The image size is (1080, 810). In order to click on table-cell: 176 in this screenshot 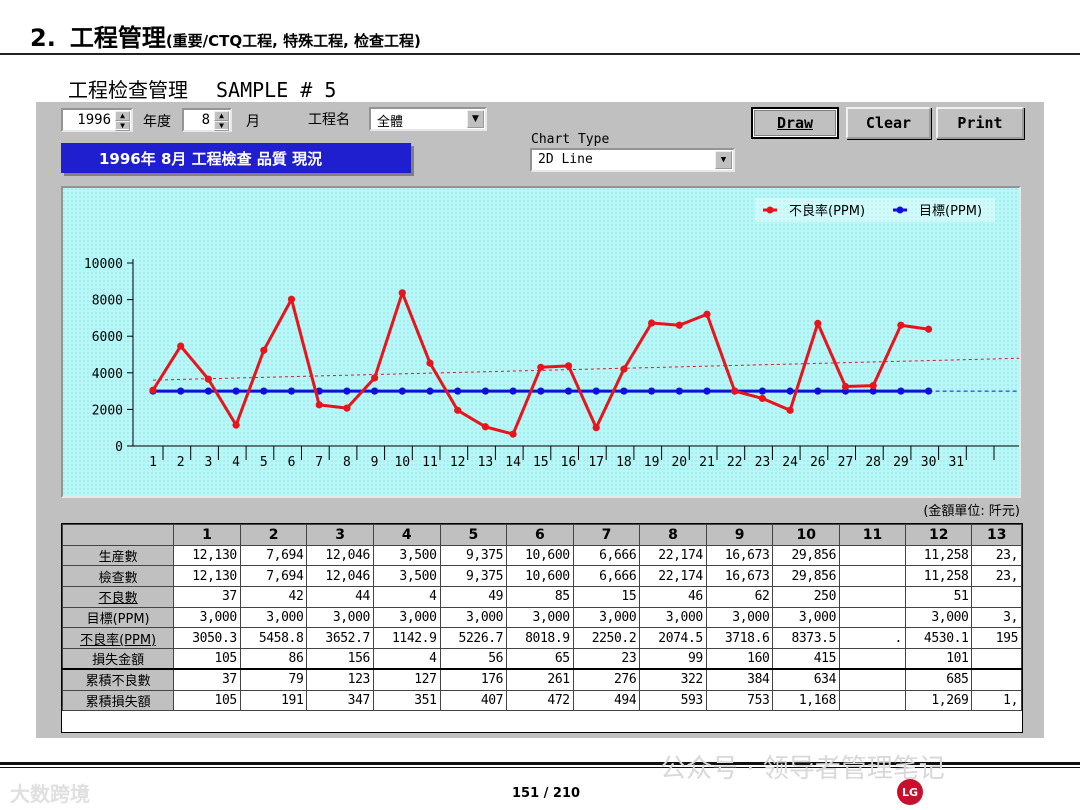, I will do `click(473, 679)`.